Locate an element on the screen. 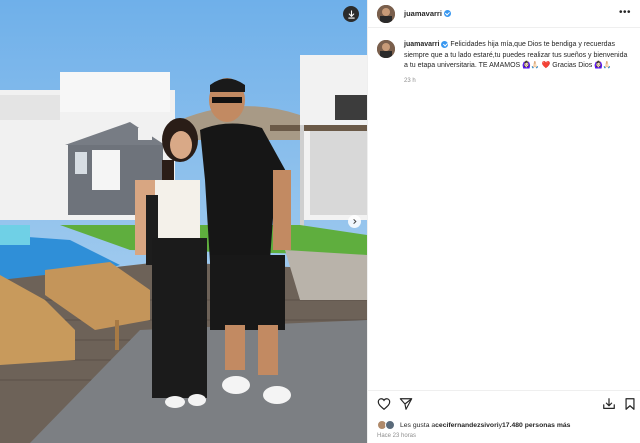 The width and height of the screenshot is (640, 443). likes-count: 17.480 personas más is located at coordinates (536, 425).